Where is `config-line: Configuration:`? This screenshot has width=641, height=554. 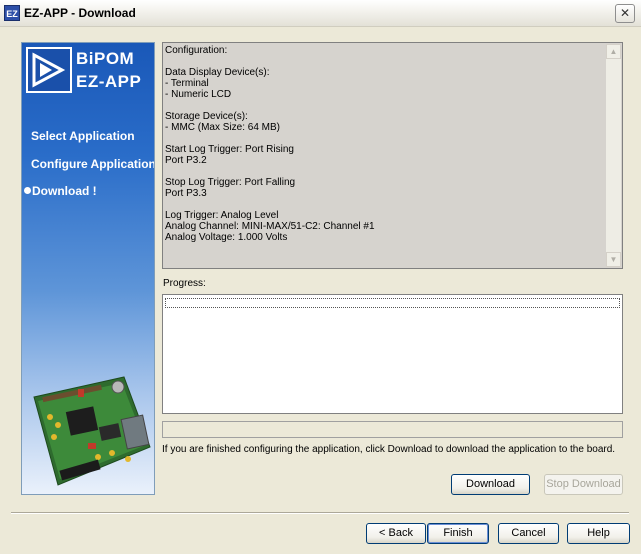
config-line: Configuration: is located at coordinates (196, 50).